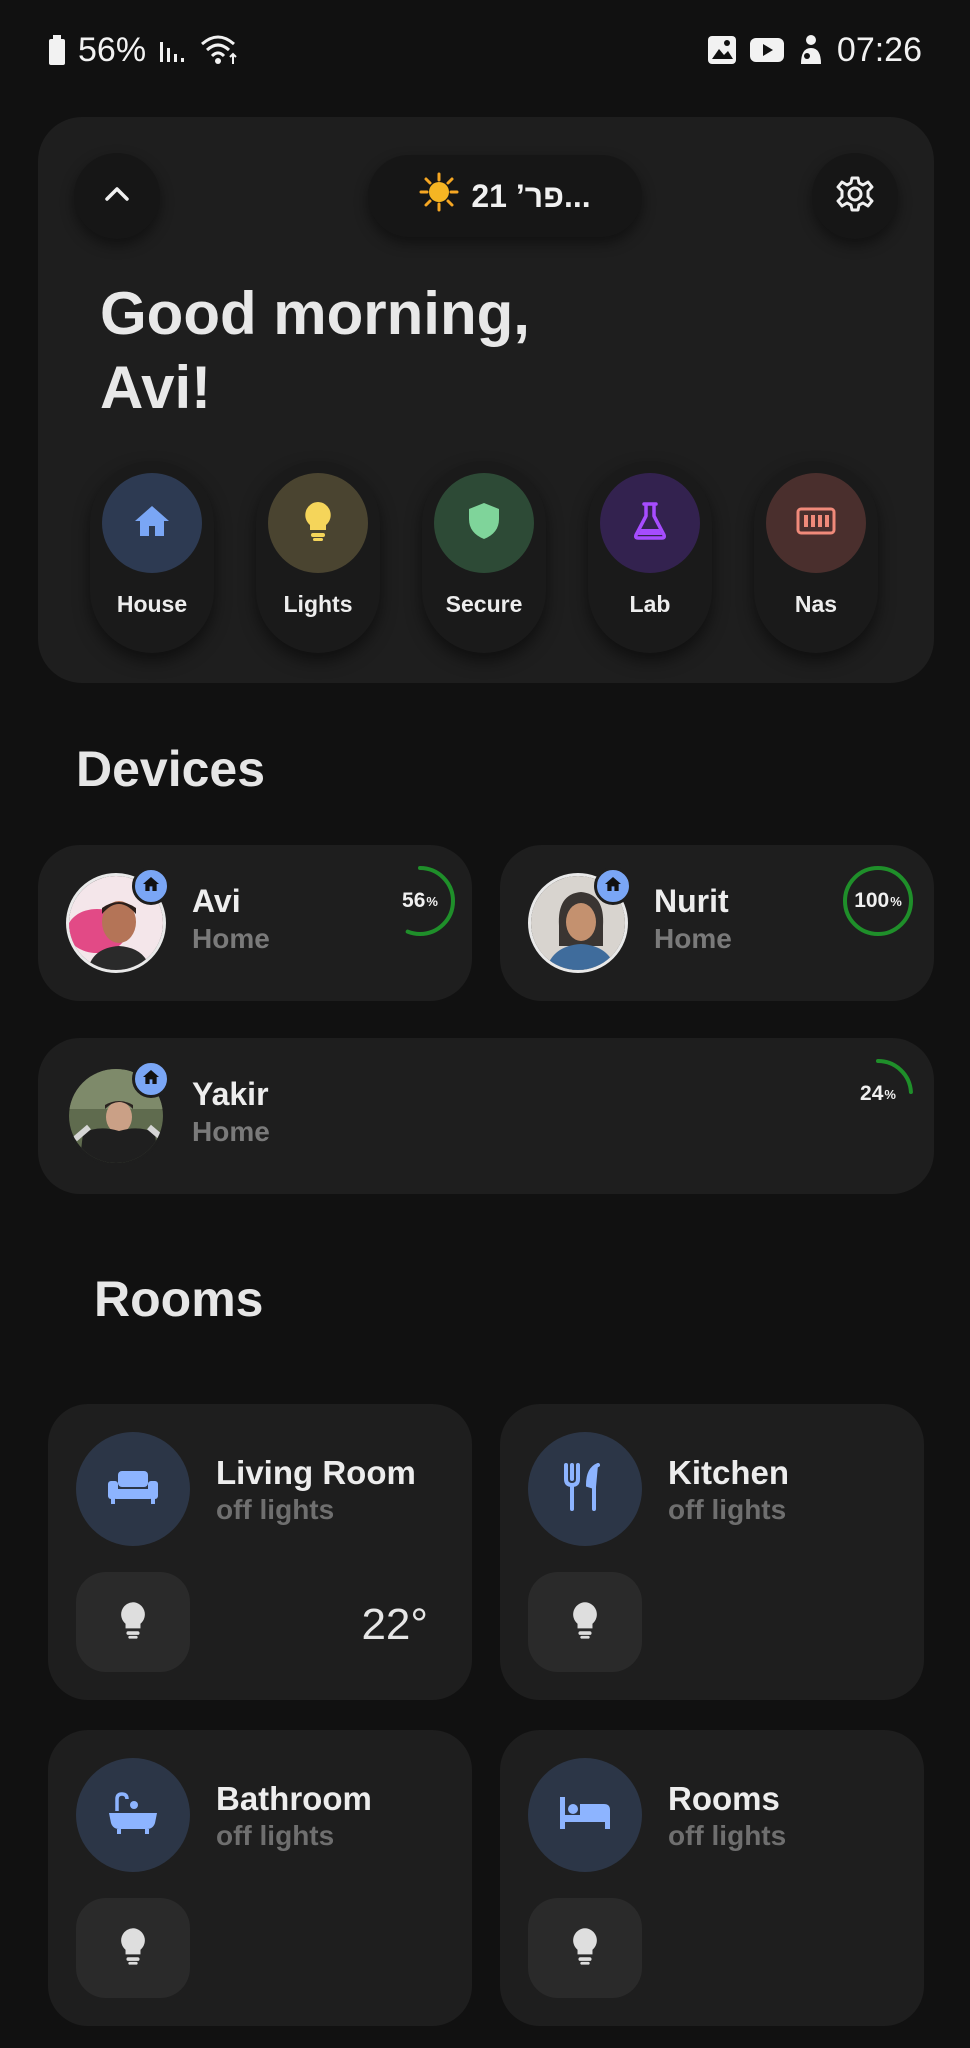  I want to click on shortcut-lights: Lights, so click(318, 557).